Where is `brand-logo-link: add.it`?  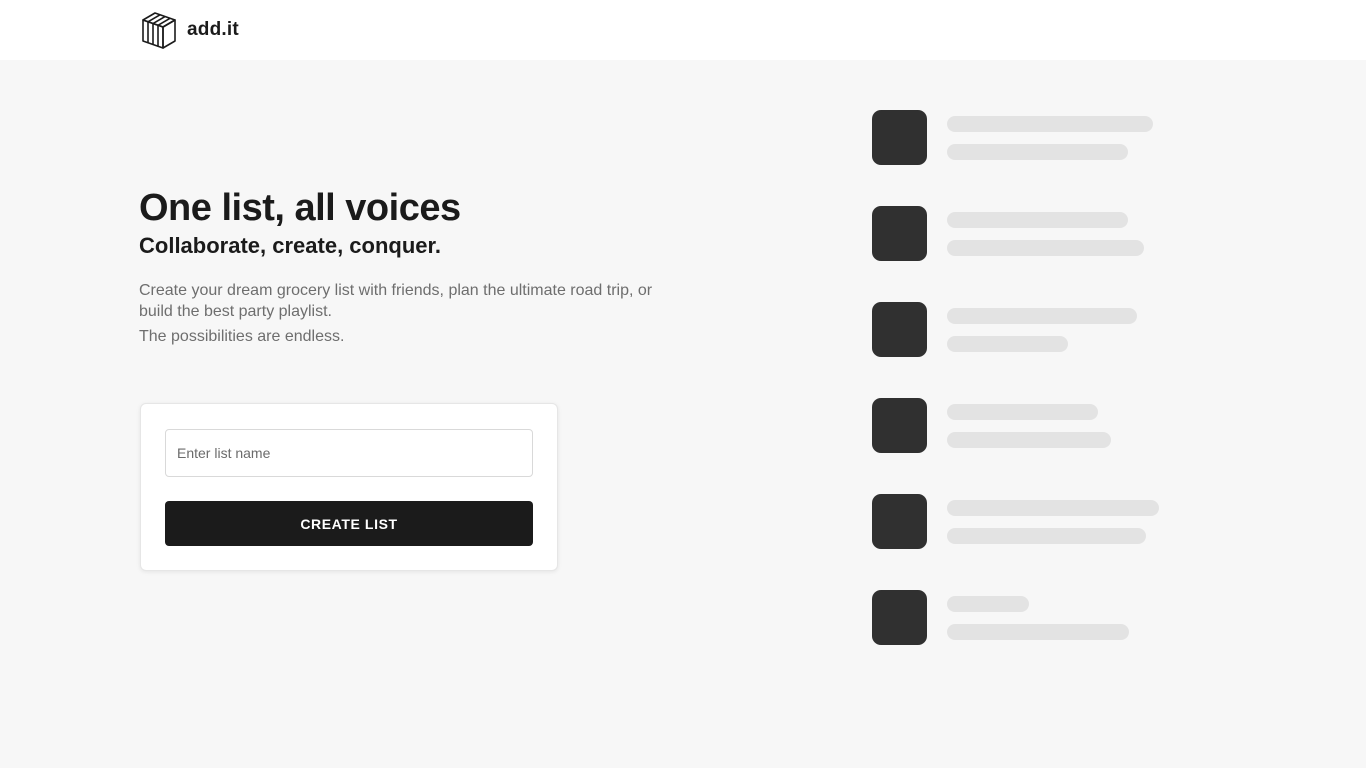 brand-logo-link: add.it is located at coordinates (190, 30).